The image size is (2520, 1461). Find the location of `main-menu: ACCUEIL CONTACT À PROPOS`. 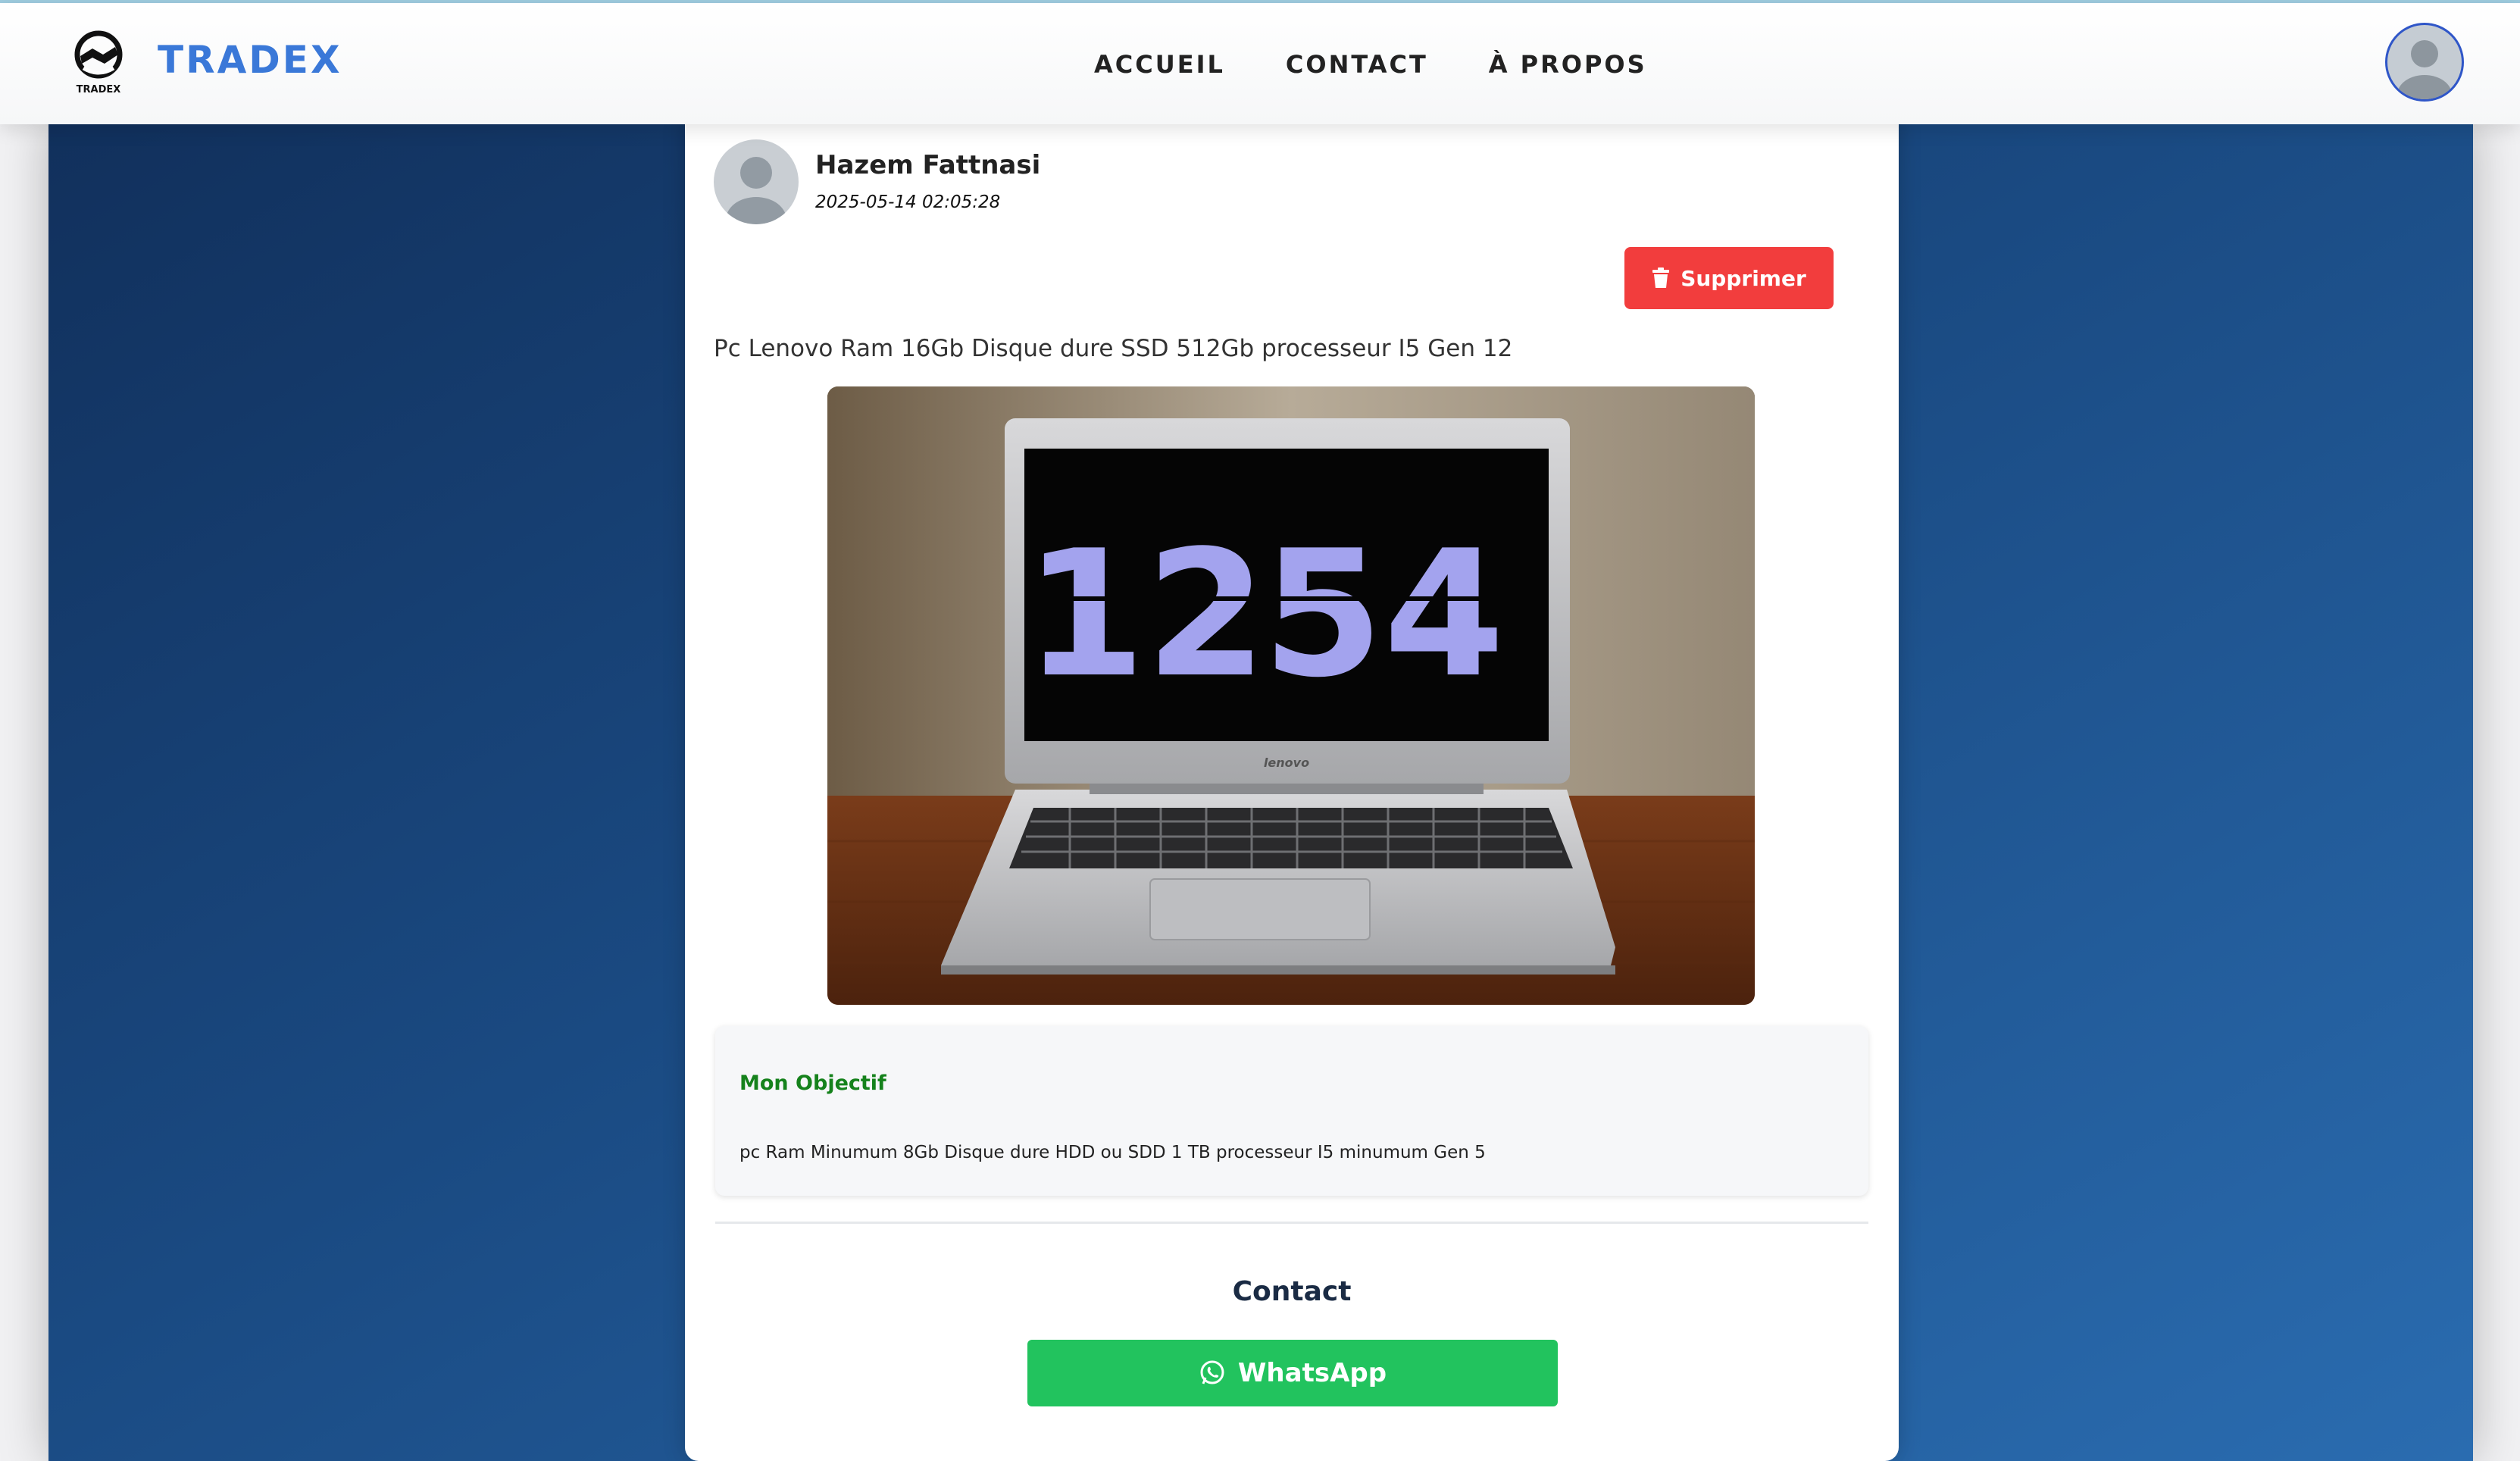

main-menu: ACCUEIL CONTACT À PROPOS is located at coordinates (1401, 64).